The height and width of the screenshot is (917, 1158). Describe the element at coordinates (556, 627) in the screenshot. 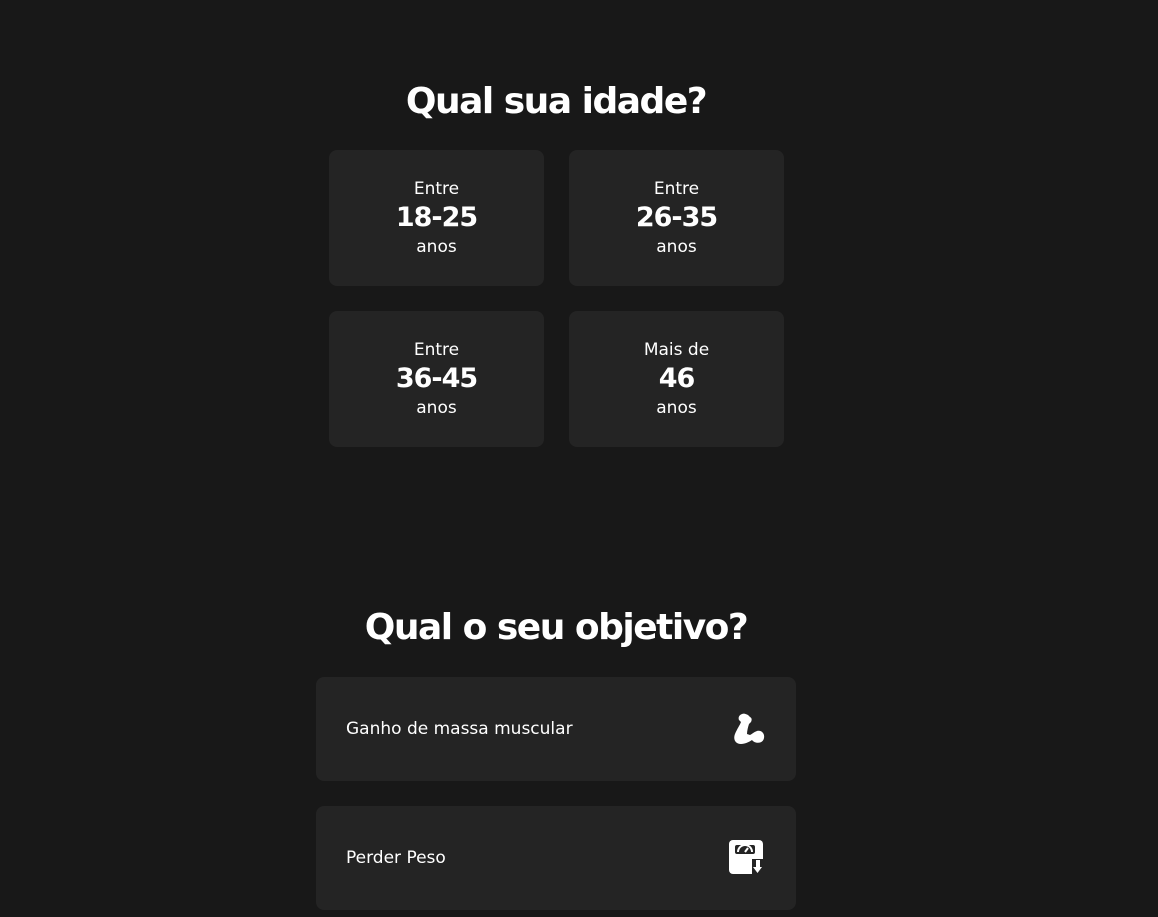

I see `goal-question-title: Qual o seu objetivo?` at that location.